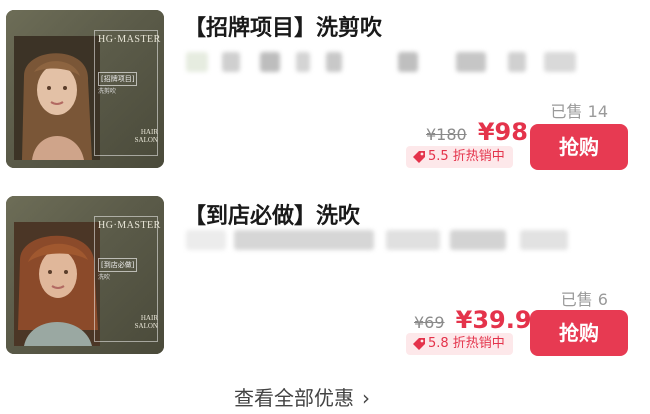 This screenshot has width=650, height=414. Describe the element at coordinates (493, 320) in the screenshot. I see `current-price: ¥39.9` at that location.